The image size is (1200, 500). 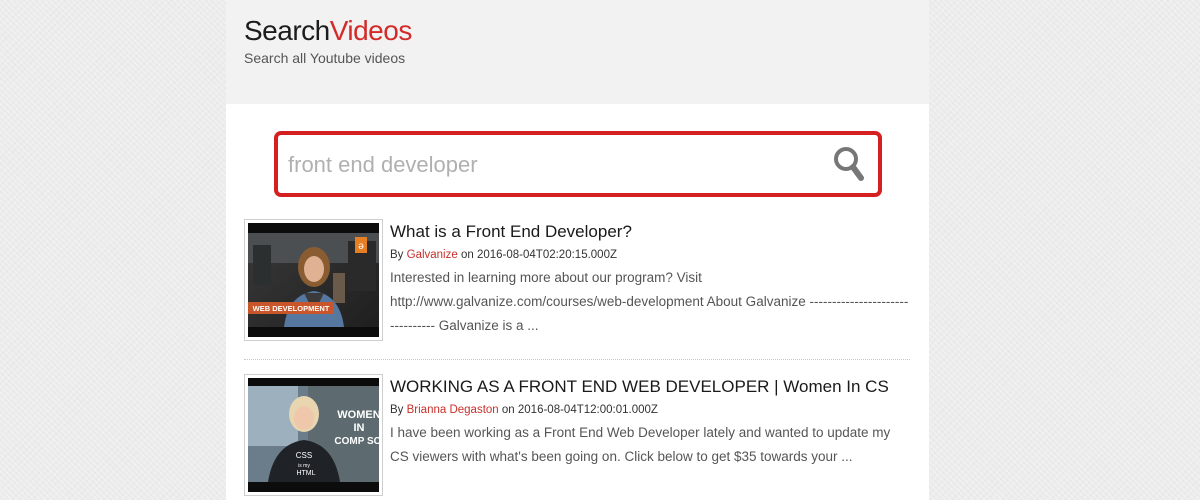 What do you see at coordinates (287, 30) in the screenshot?
I see `logo-search-text: Search` at bounding box center [287, 30].